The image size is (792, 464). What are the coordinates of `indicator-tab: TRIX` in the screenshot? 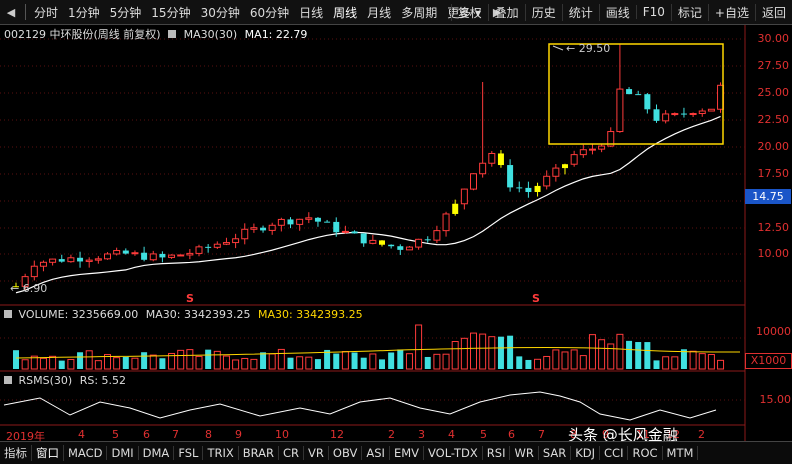 It's located at (221, 453).